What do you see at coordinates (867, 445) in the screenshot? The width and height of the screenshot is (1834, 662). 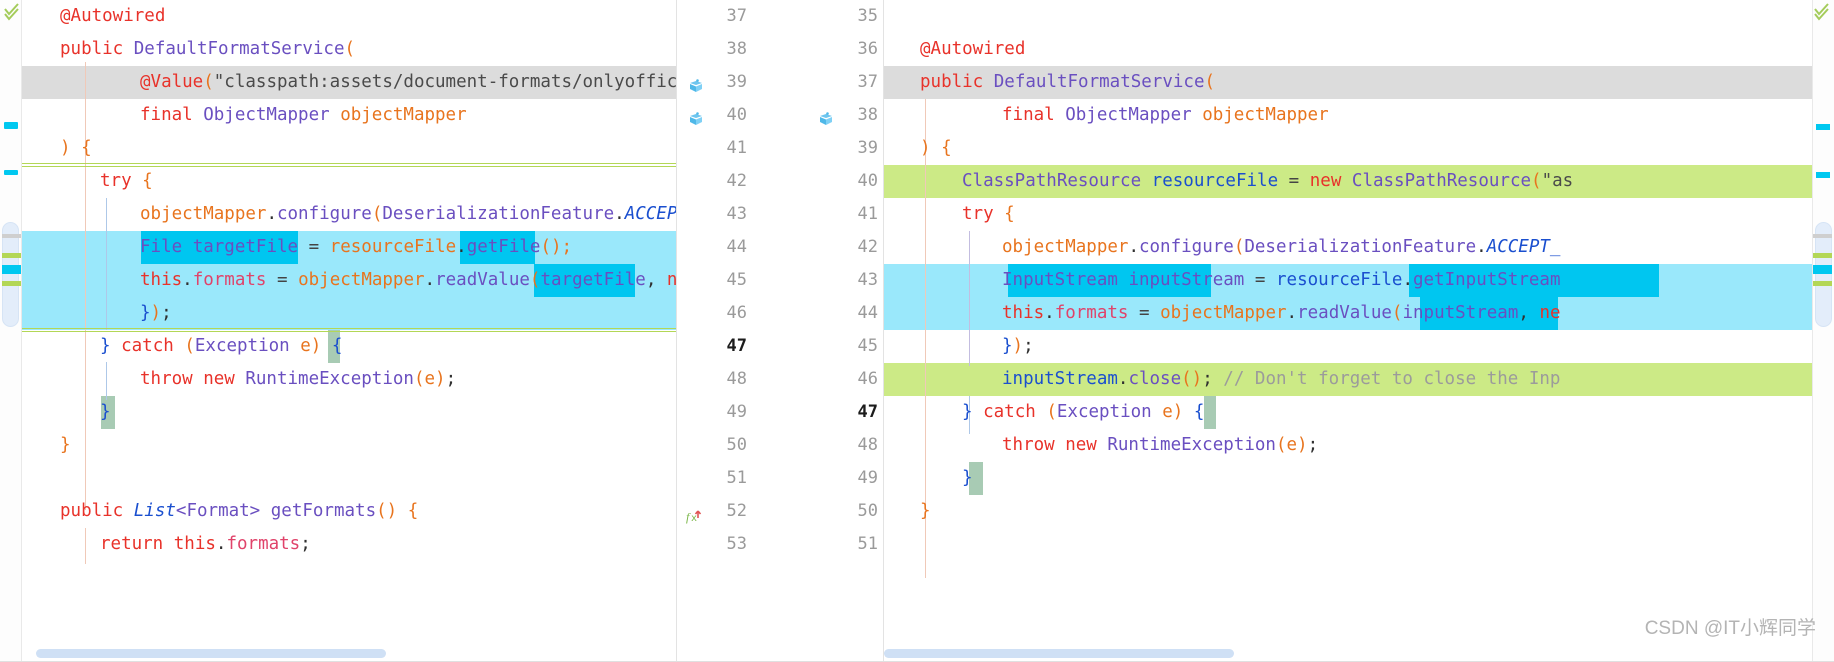 I see `right-line-number: 48` at bounding box center [867, 445].